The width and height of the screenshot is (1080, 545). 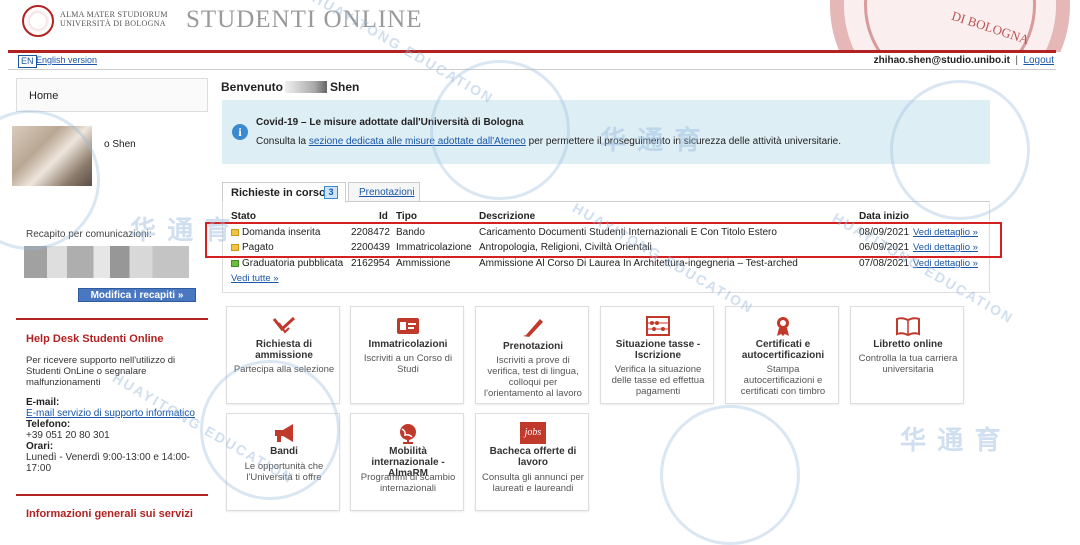 I want to click on card-desc: Iscriviti a un Corso di Studi, so click(x=408, y=364).